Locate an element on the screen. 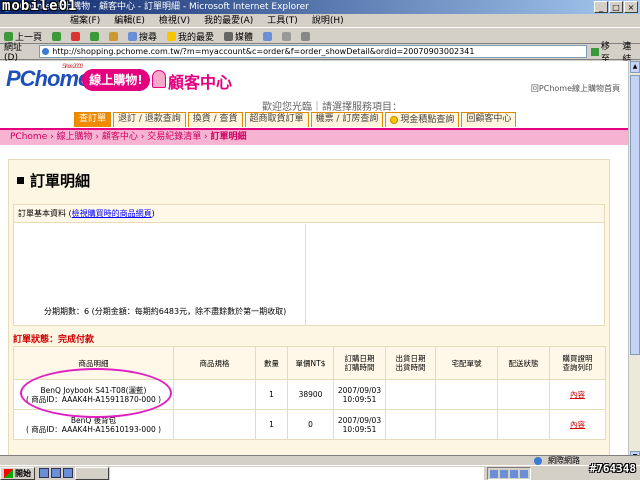 This screenshot has width=640, height=480. favorites-button: 我的最愛 is located at coordinates (190, 36).